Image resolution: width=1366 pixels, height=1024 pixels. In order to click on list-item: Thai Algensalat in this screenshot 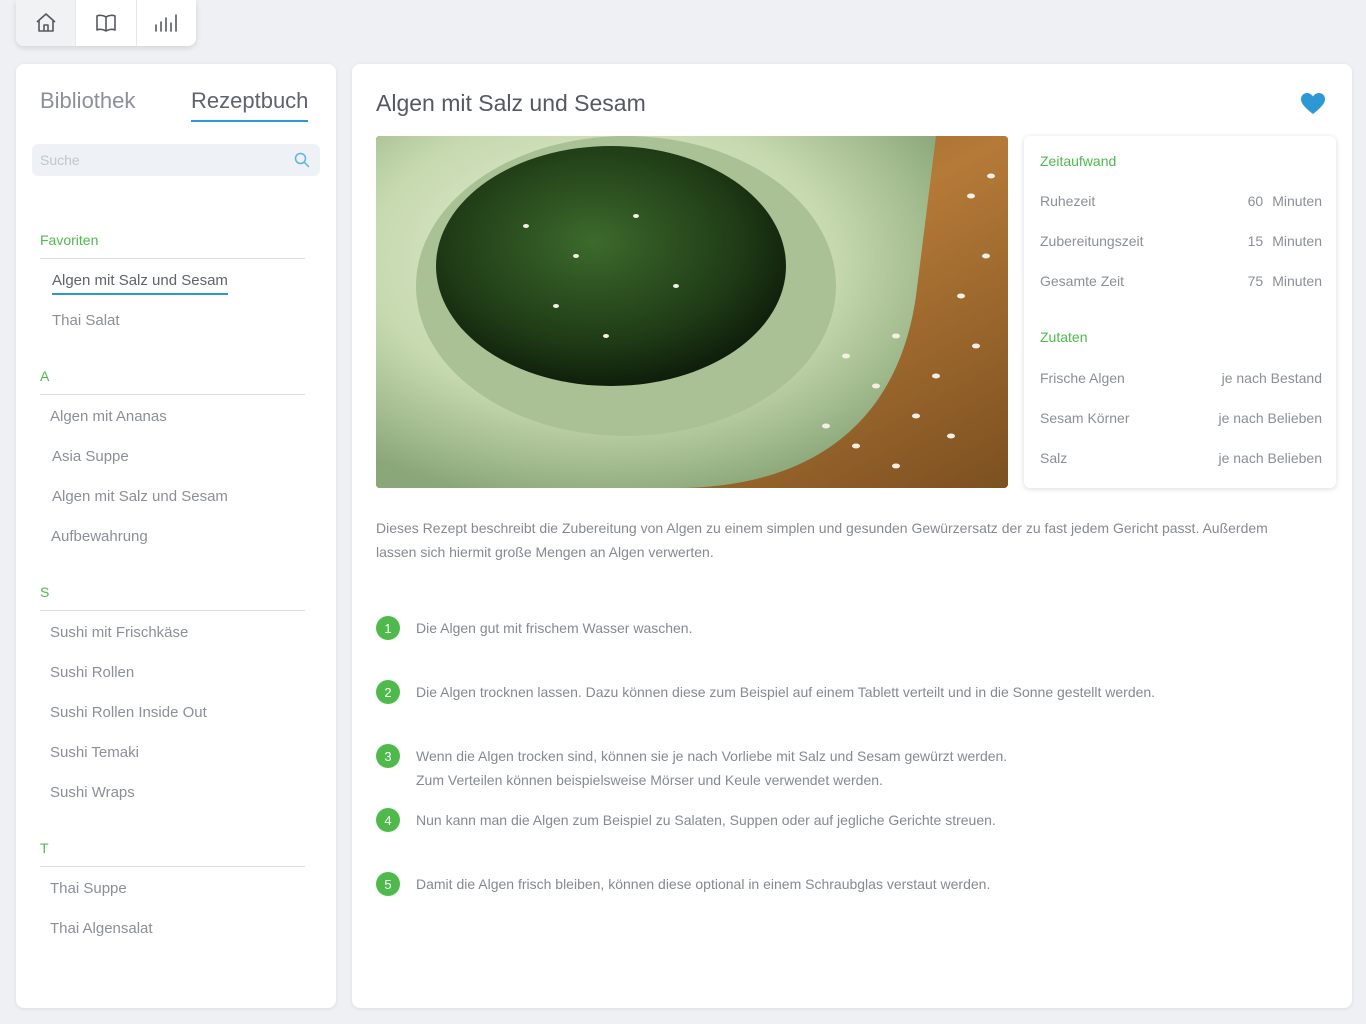, I will do `click(101, 928)`.